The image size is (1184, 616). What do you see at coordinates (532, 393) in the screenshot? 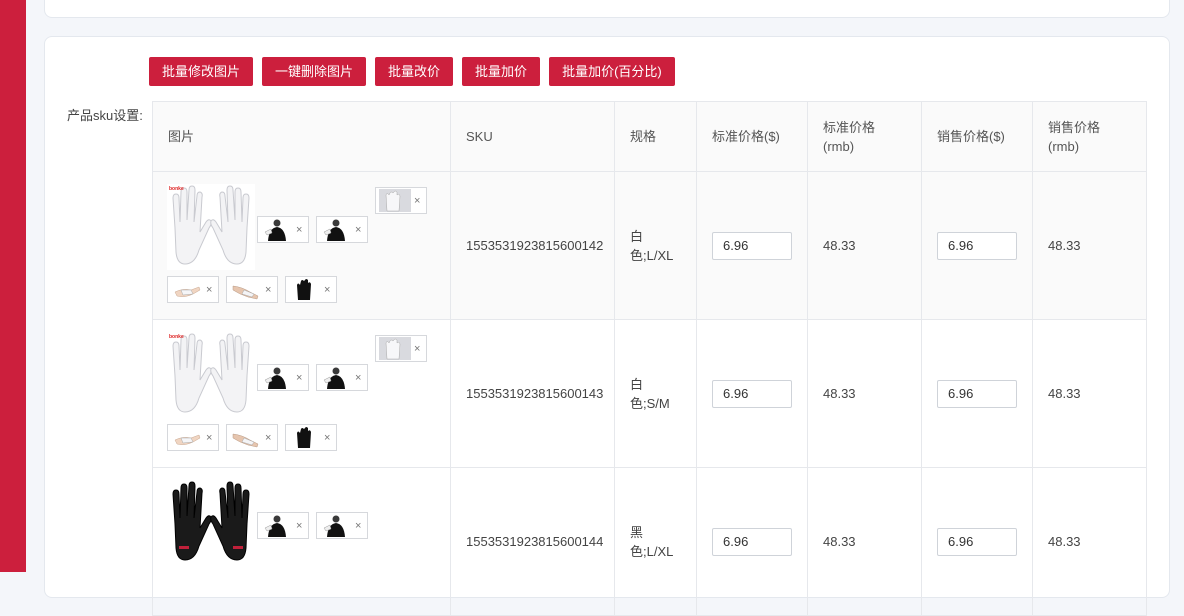
I see `sku-cell: 1553531923815600143` at bounding box center [532, 393].